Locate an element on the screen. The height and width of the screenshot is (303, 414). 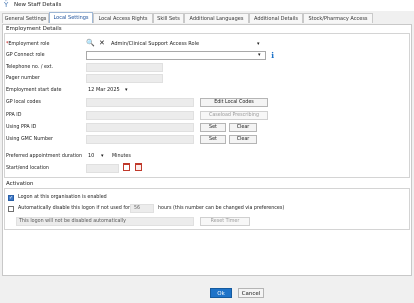
ok-button: Ok is located at coordinates (221, 293).